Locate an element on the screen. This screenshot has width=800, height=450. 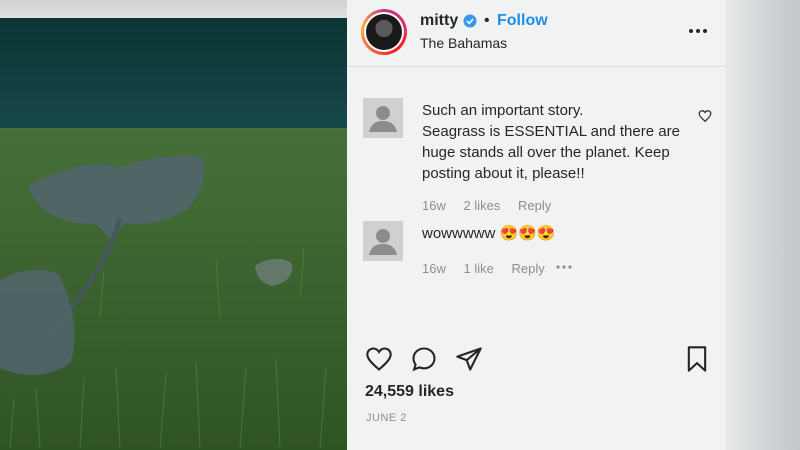
post-date: JUNE 2 is located at coordinates (386, 418).